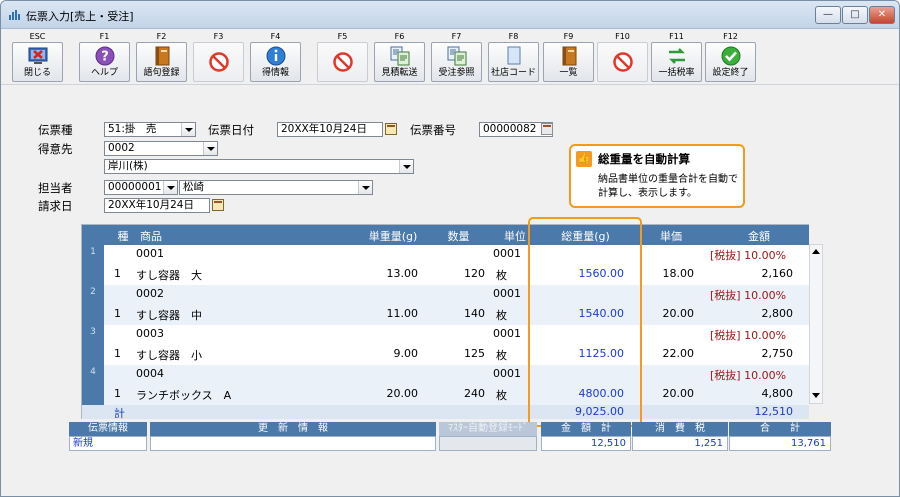 The width and height of the screenshot is (900, 497). What do you see at coordinates (80, 16) in the screenshot?
I see `window-title: 伝票入力[売上・受注]` at bounding box center [80, 16].